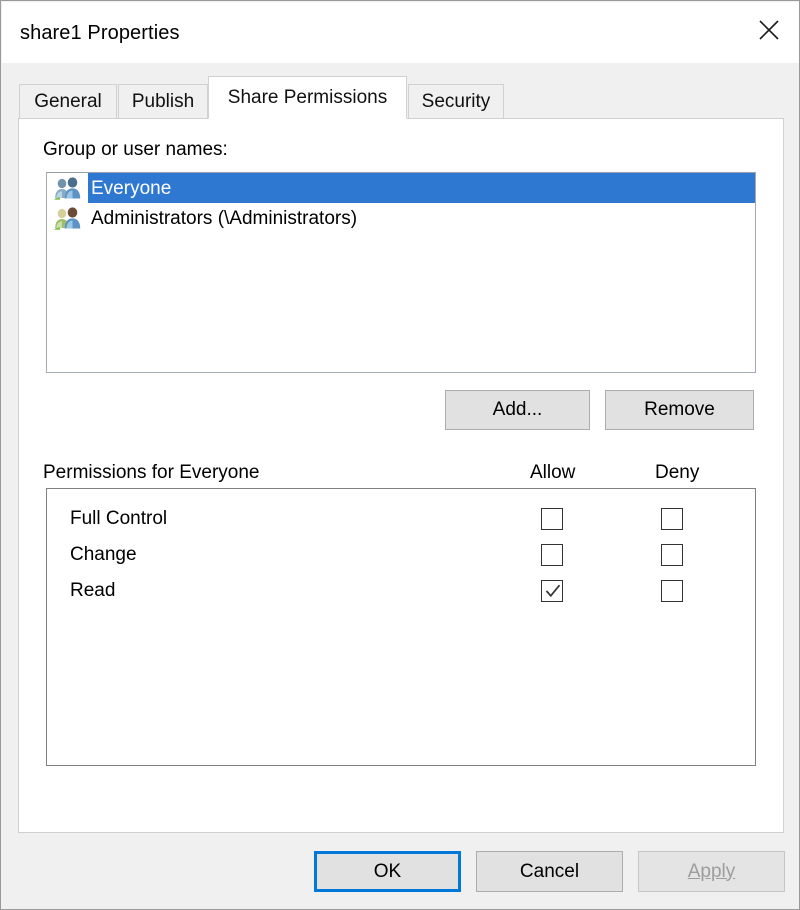 The height and width of the screenshot is (910, 800). Describe the element at coordinates (131, 188) in the screenshot. I see `list-item-label: Everyone` at that location.